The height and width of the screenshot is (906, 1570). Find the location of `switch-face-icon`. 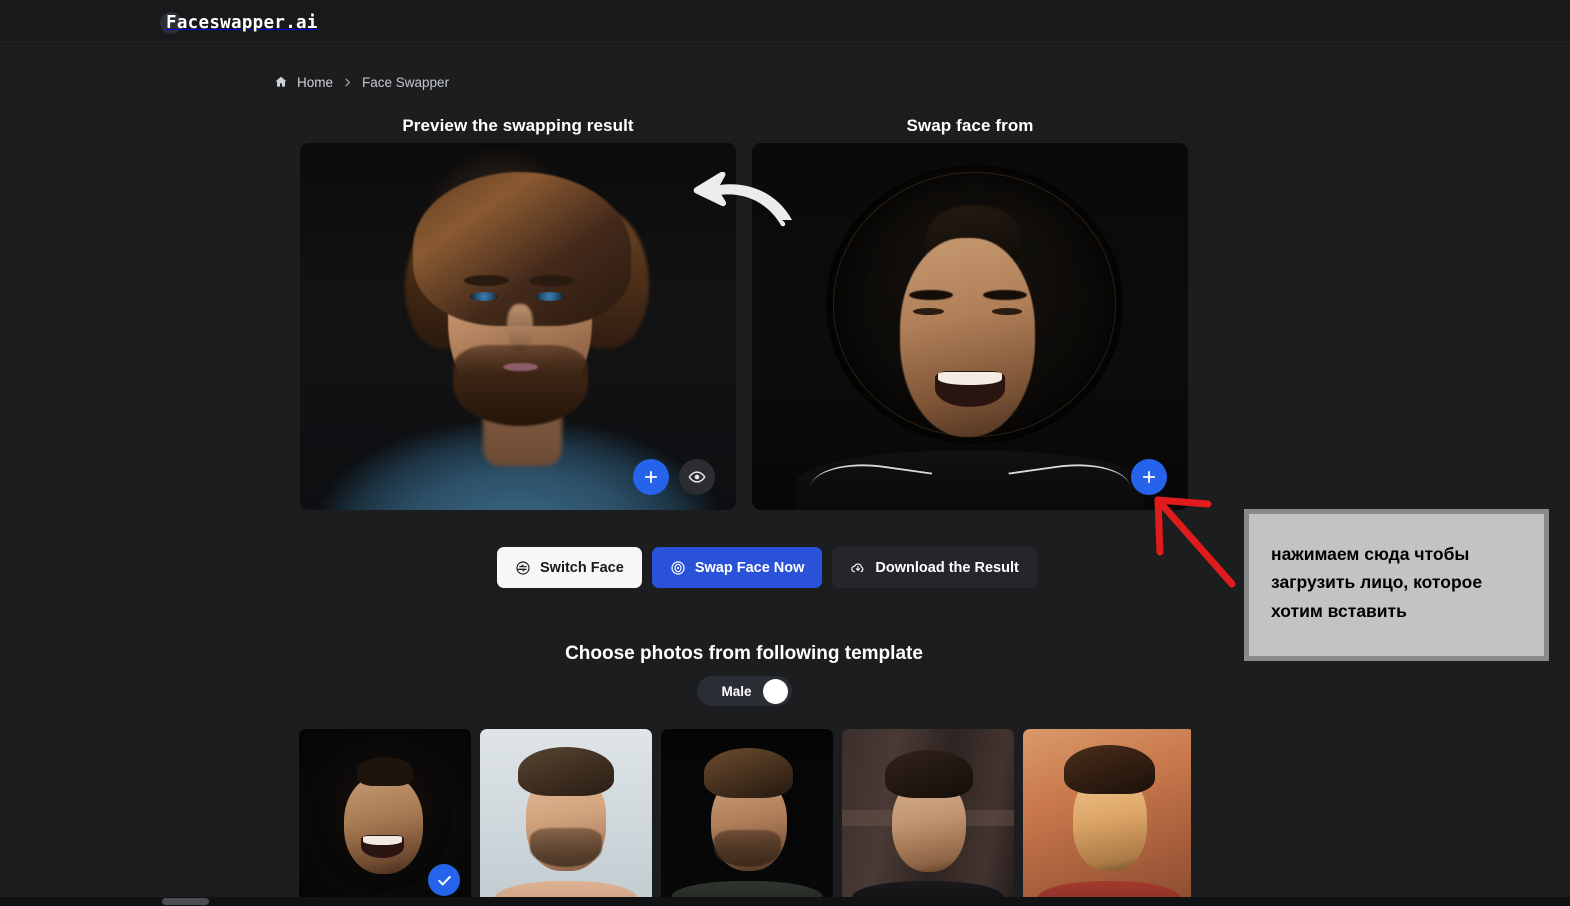

switch-face-icon is located at coordinates (523, 568).